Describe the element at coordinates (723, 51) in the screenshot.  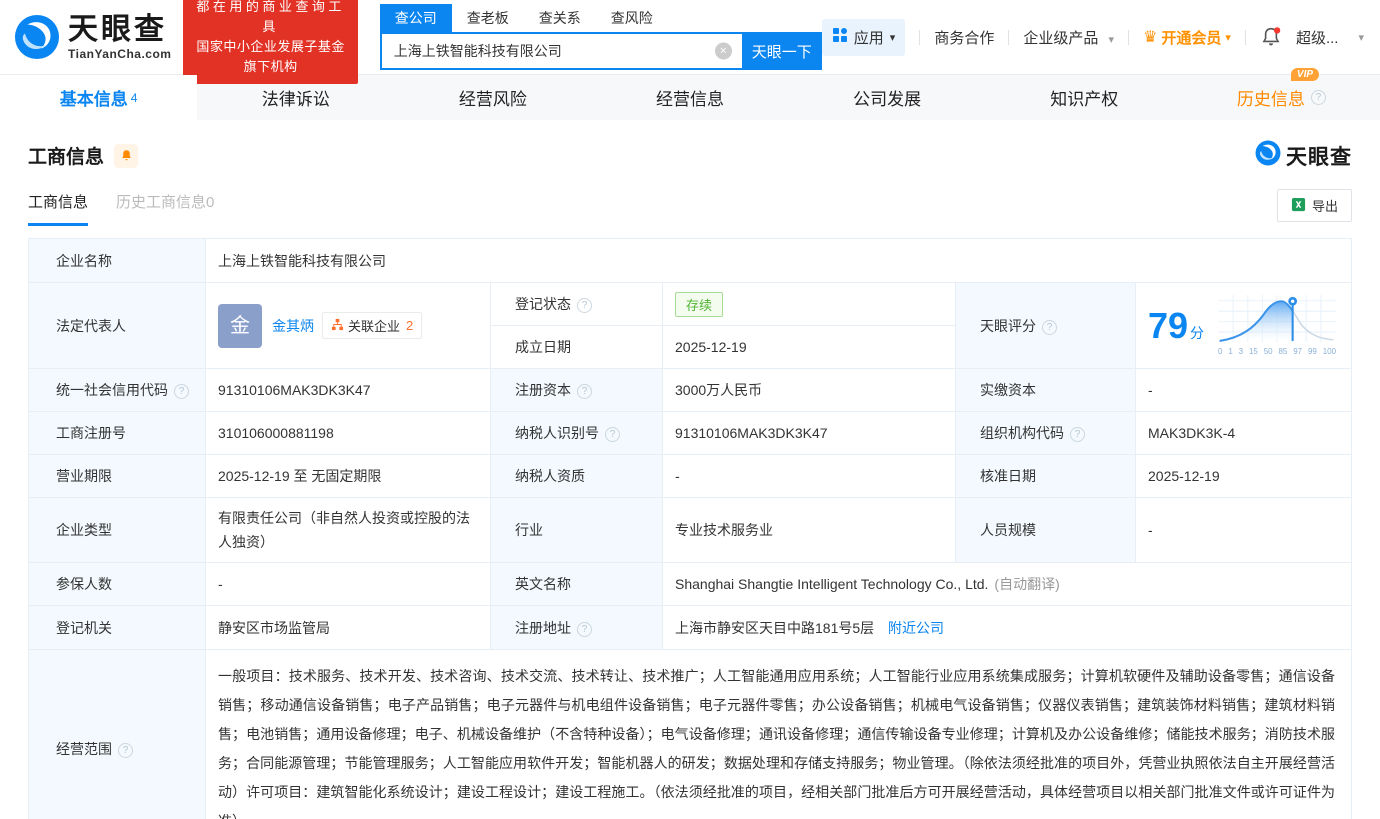
I see `clear-input-icon: ×` at that location.